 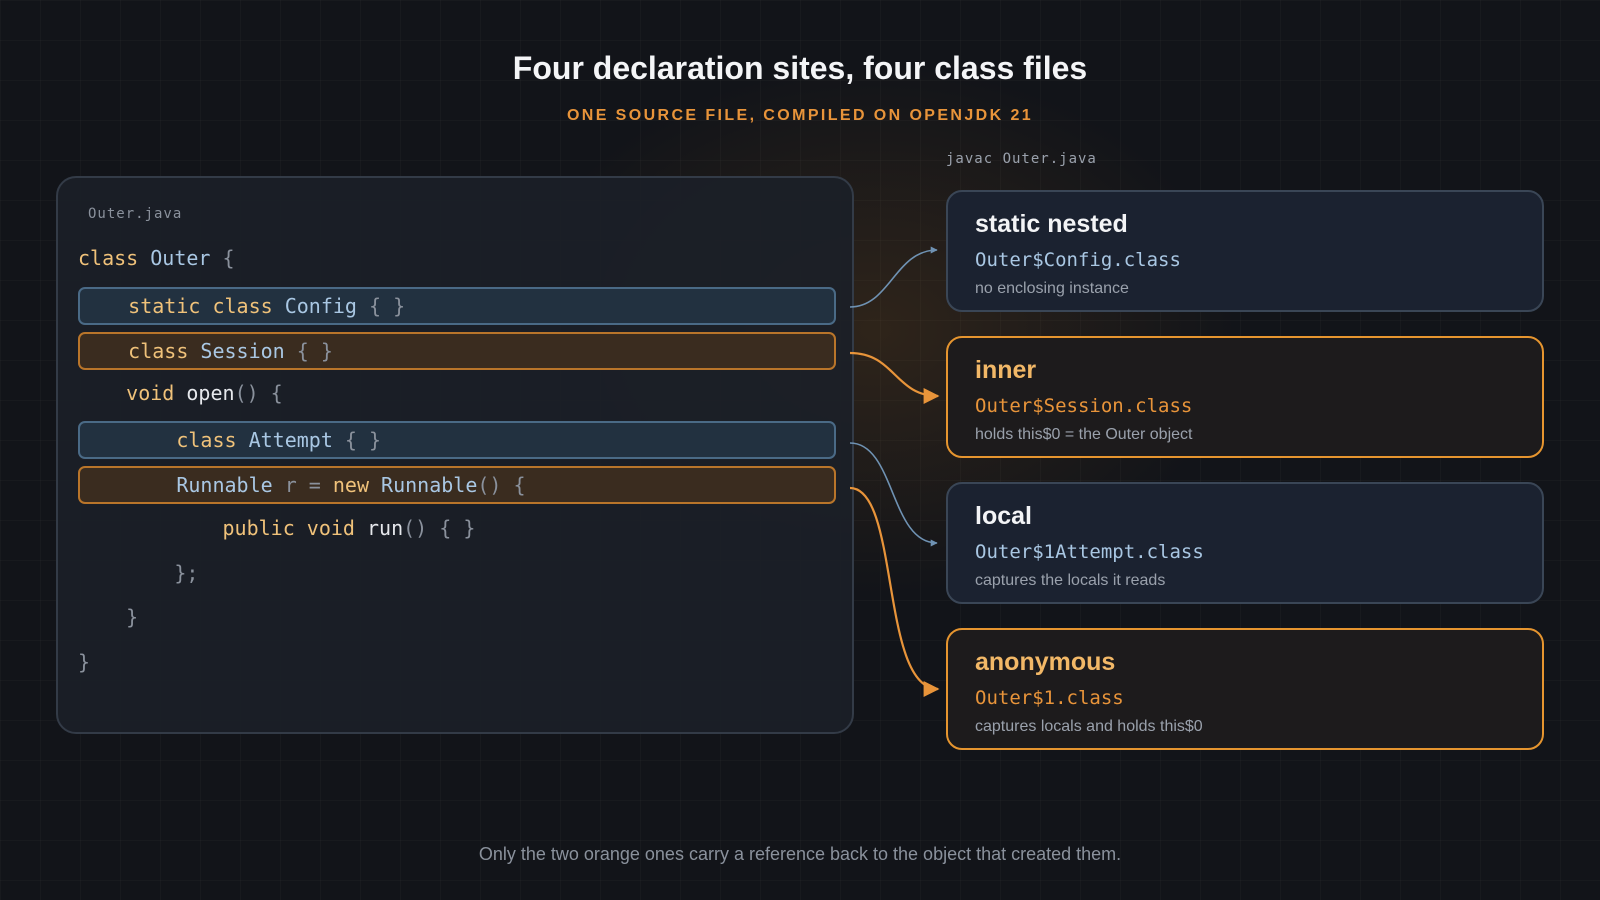 What do you see at coordinates (894, 377) in the screenshot?
I see `arrow-session-to-inner` at bounding box center [894, 377].